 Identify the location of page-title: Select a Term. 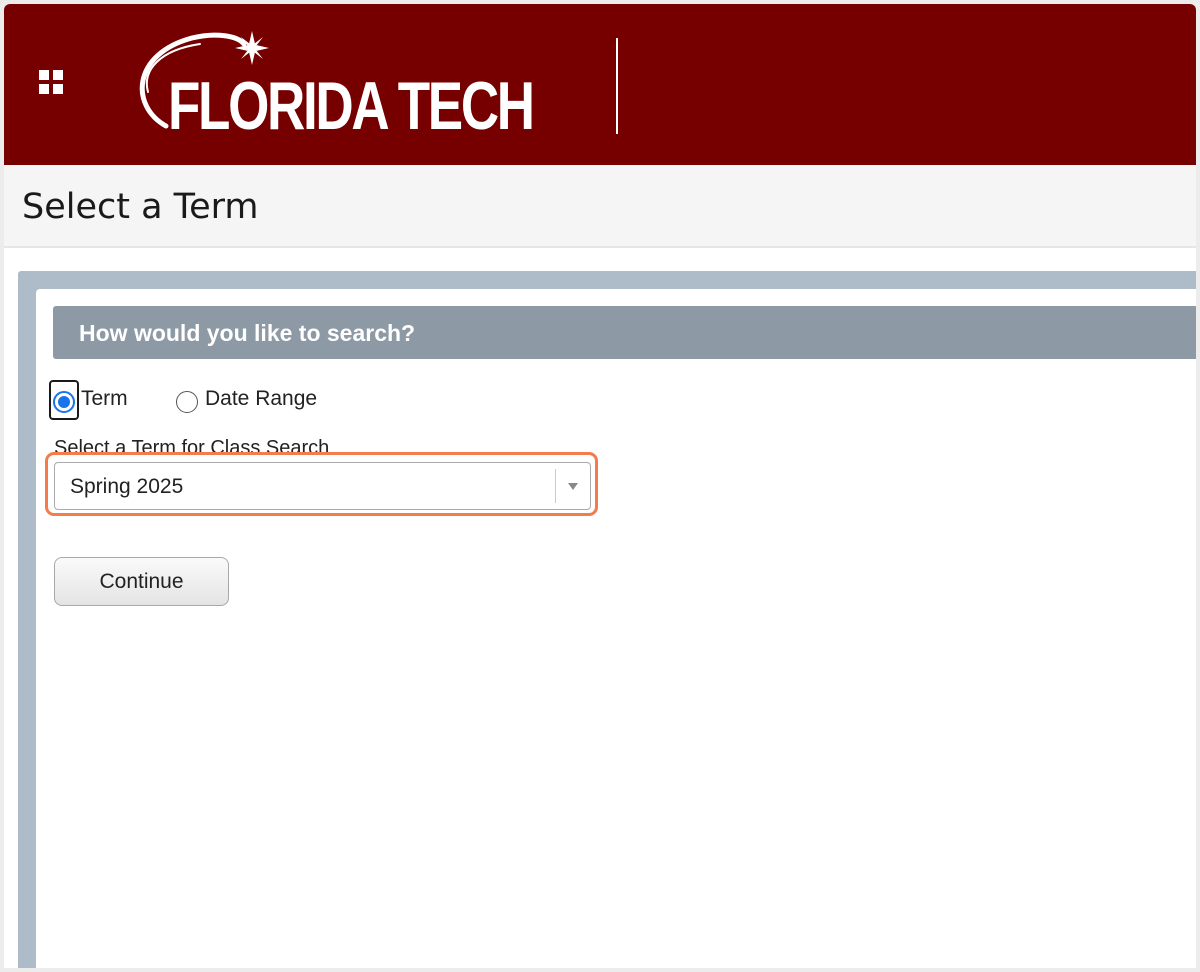
(140, 207).